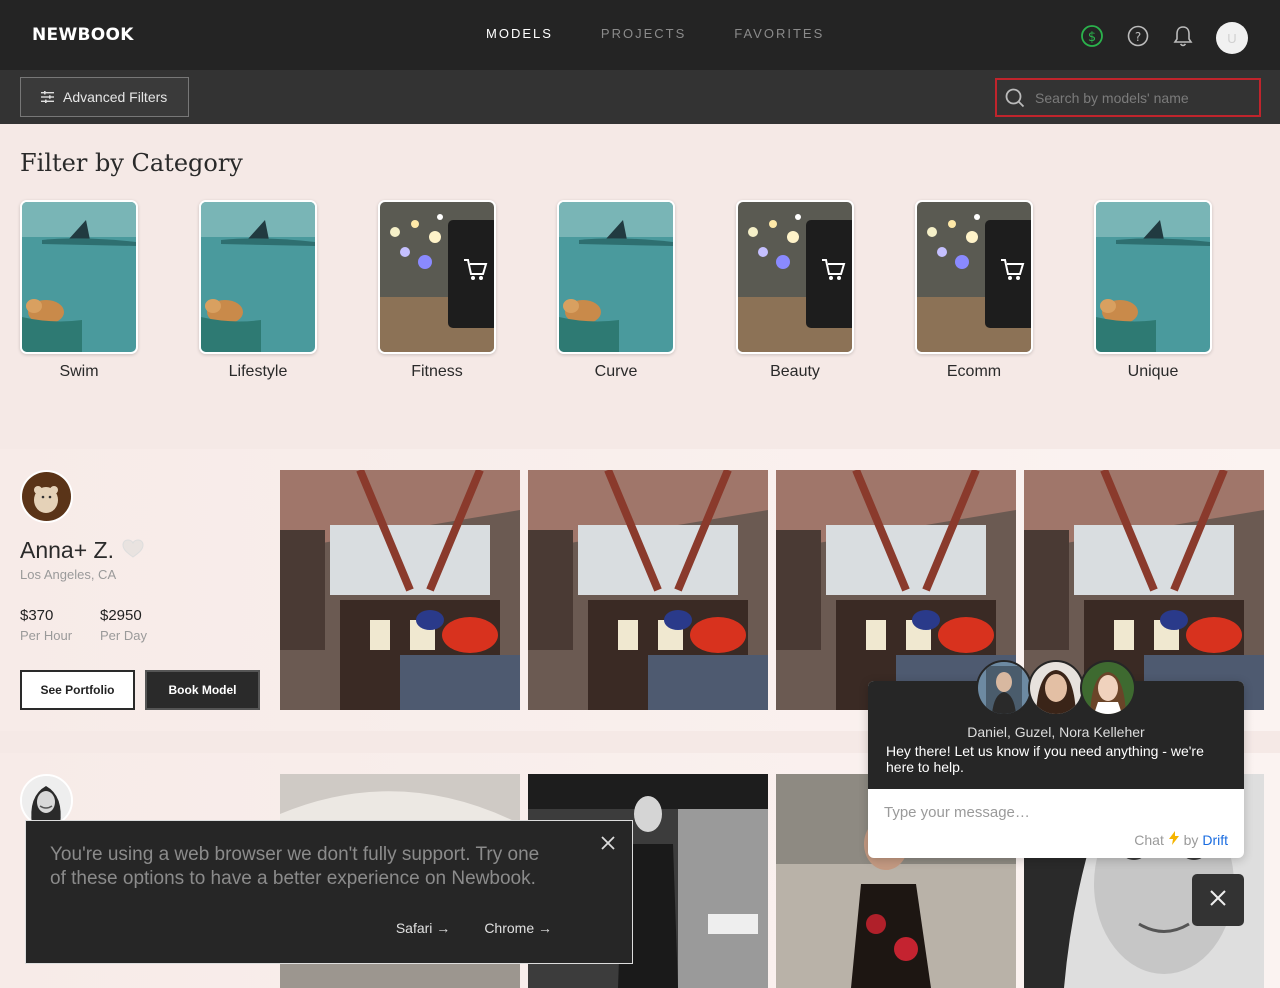  Describe the element at coordinates (974, 371) in the screenshot. I see `category-label: Ecomm` at that location.